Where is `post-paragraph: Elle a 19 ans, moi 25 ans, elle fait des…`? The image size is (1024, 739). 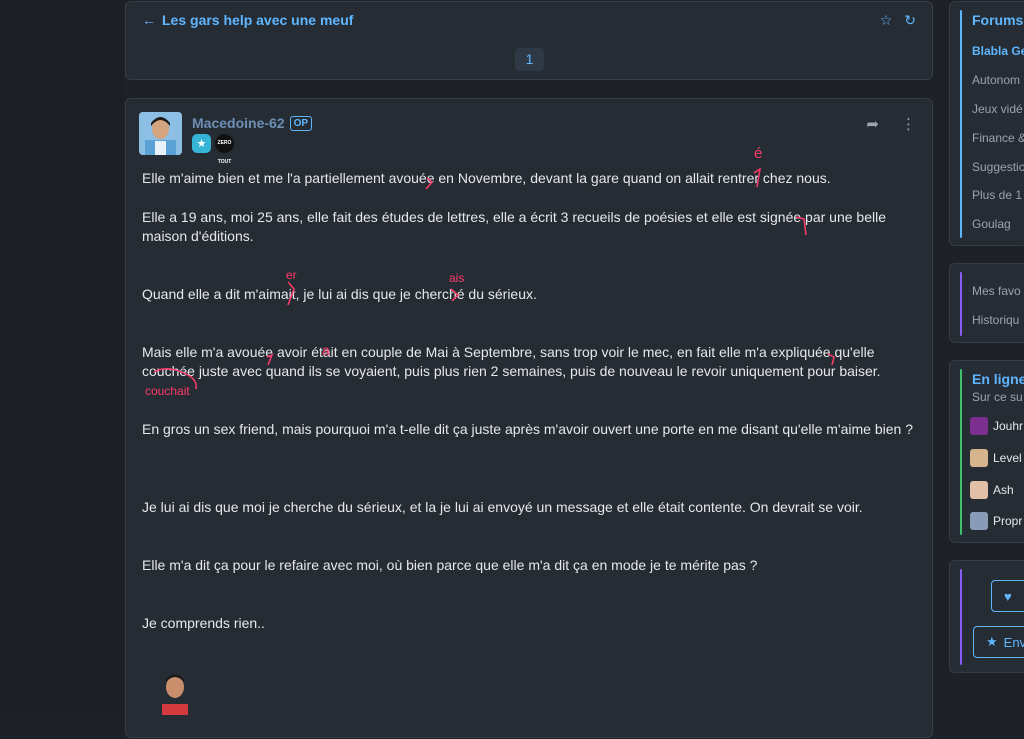
post-paragraph: Elle a 19 ans, moi 25 ans, elle fait des… is located at coordinates (514, 226).